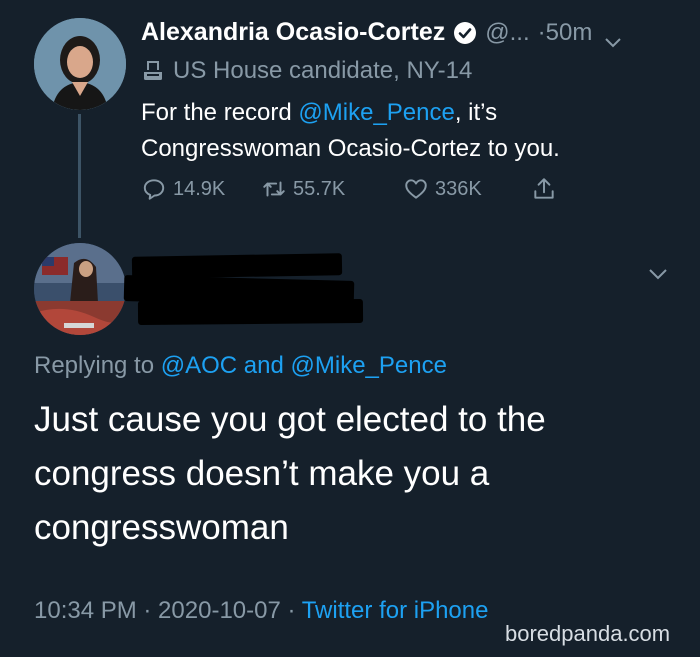 This screenshot has width=700, height=657. Describe the element at coordinates (544, 188) in the screenshot. I see `share-icon` at that location.